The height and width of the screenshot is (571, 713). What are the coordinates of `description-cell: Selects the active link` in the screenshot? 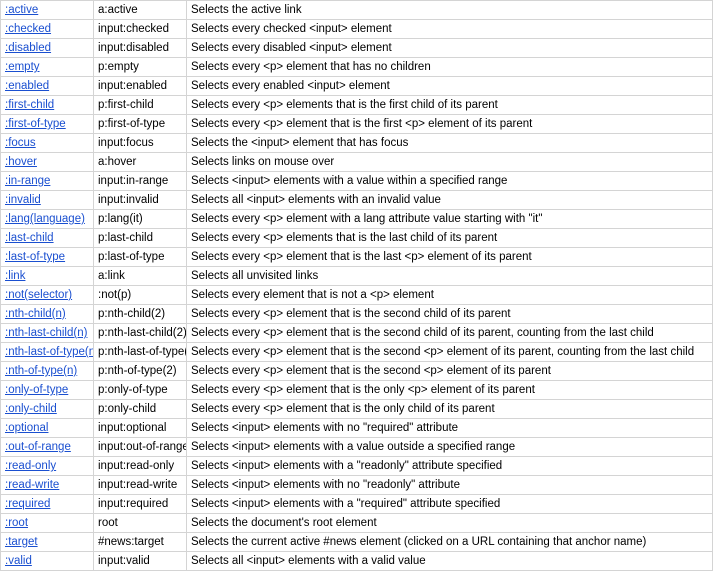 It's located at (449, 10).